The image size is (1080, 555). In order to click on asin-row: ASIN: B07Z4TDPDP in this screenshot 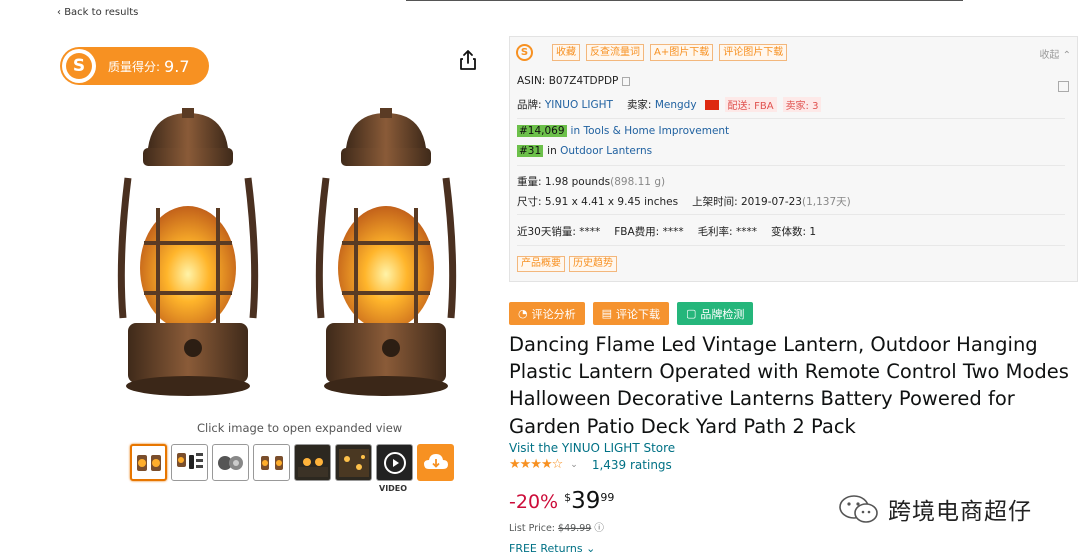, I will do `click(574, 81)`.